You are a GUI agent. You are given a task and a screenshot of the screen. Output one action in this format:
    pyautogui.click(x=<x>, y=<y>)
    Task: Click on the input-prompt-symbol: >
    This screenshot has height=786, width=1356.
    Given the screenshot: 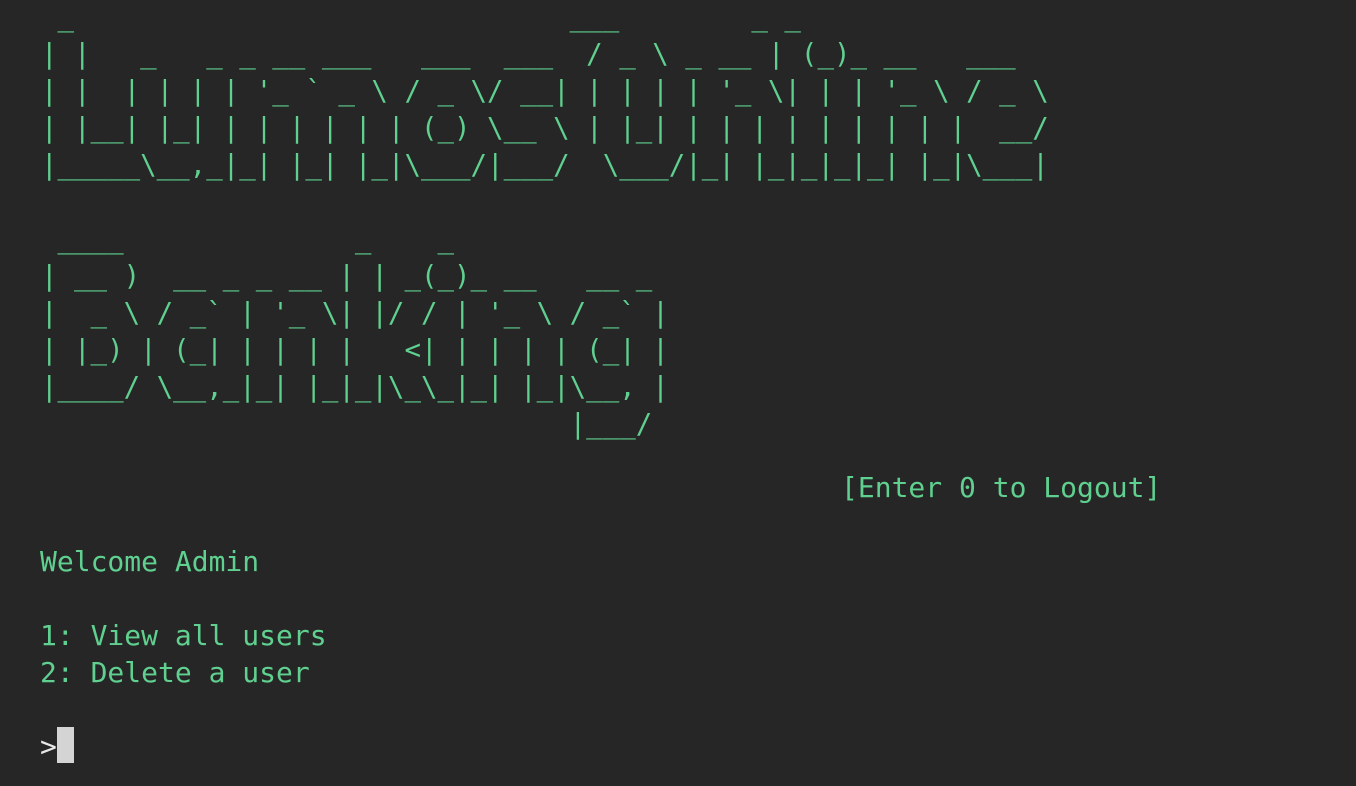 What is the action you would take?
    pyautogui.click(x=48, y=746)
    